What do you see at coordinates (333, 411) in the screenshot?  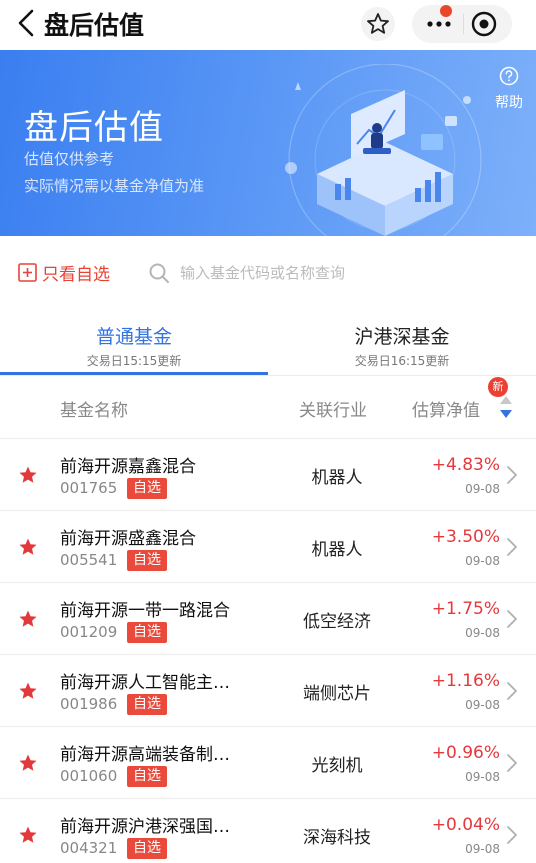 I see `column-header-industry: 关联行业` at bounding box center [333, 411].